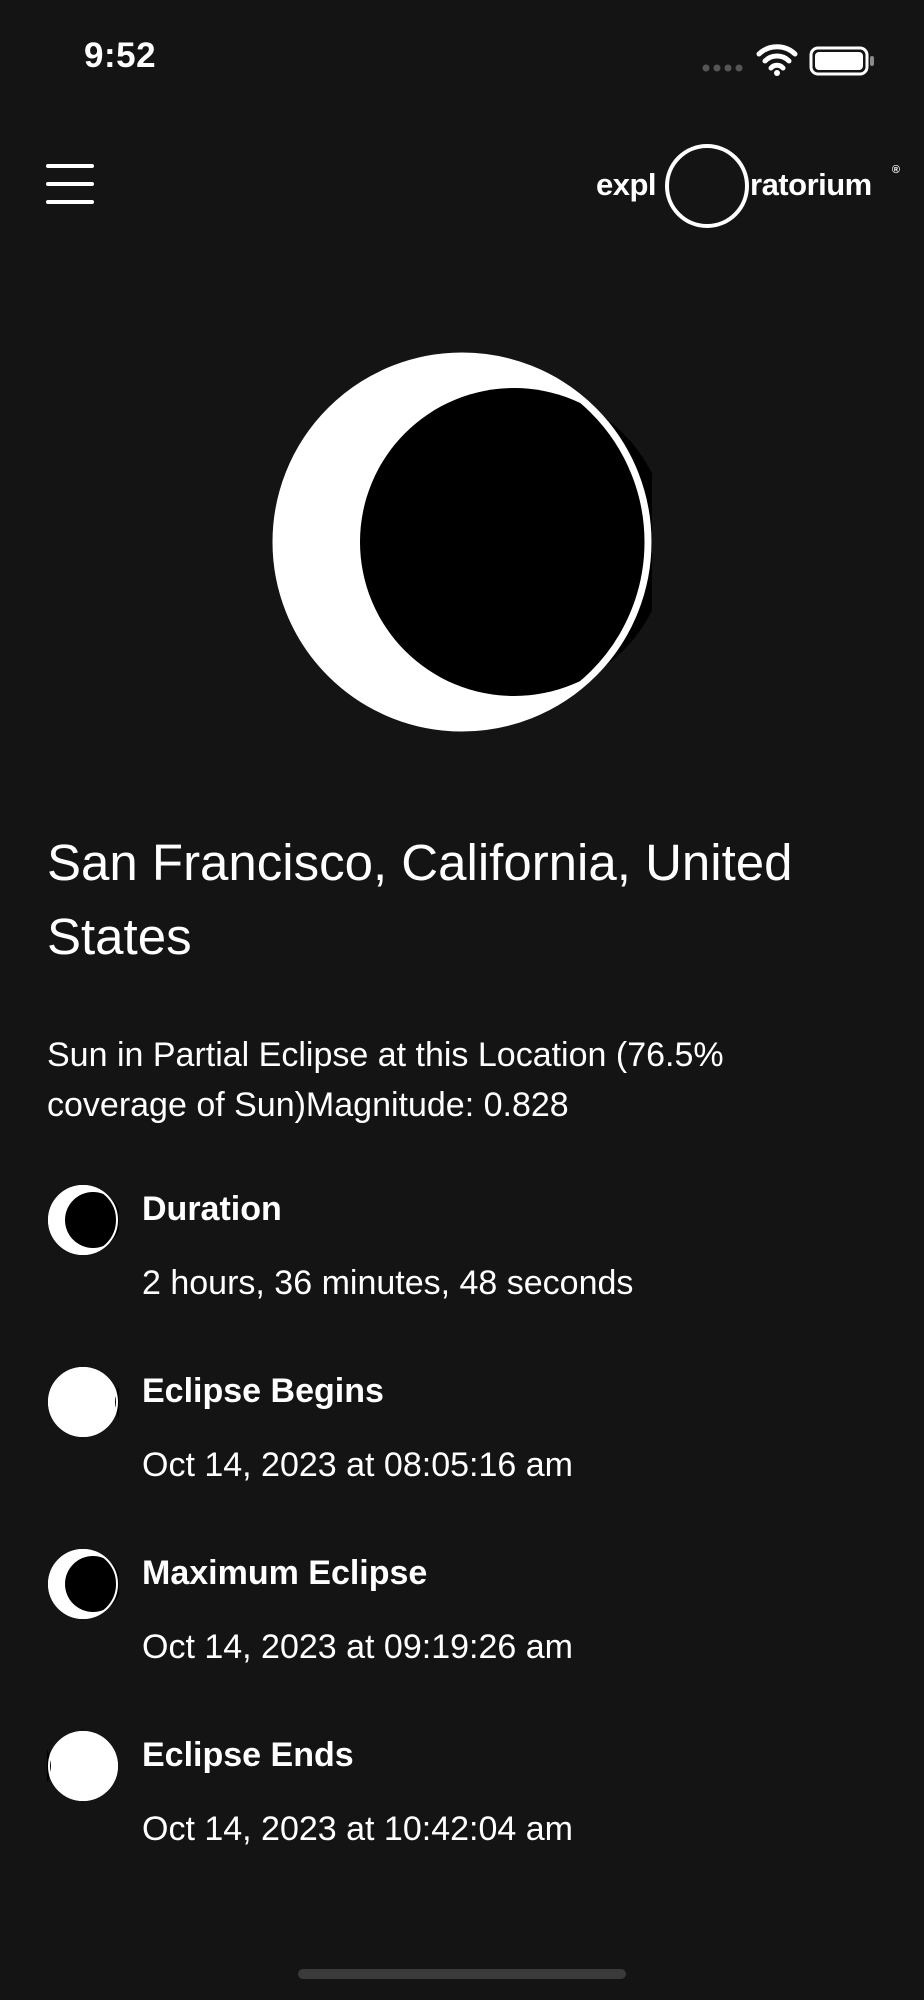 The image size is (924, 2000). What do you see at coordinates (71, 185) in the screenshot?
I see `hamburger-menu-icon` at bounding box center [71, 185].